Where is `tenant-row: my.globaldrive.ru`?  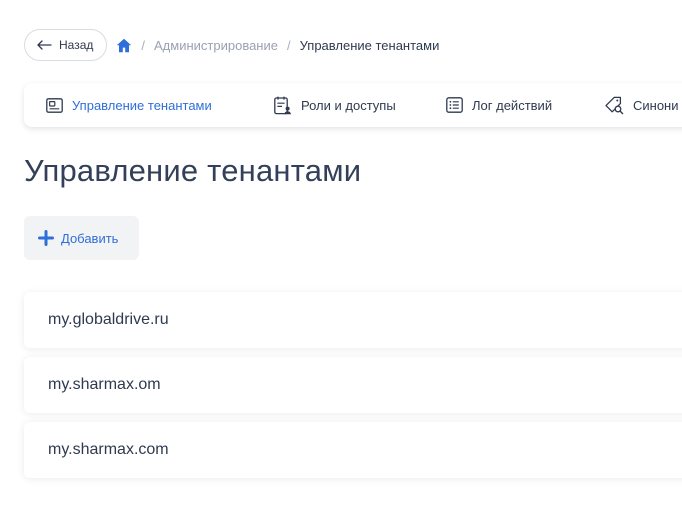
tenant-row: my.globaldrive.ru is located at coordinates (353, 320).